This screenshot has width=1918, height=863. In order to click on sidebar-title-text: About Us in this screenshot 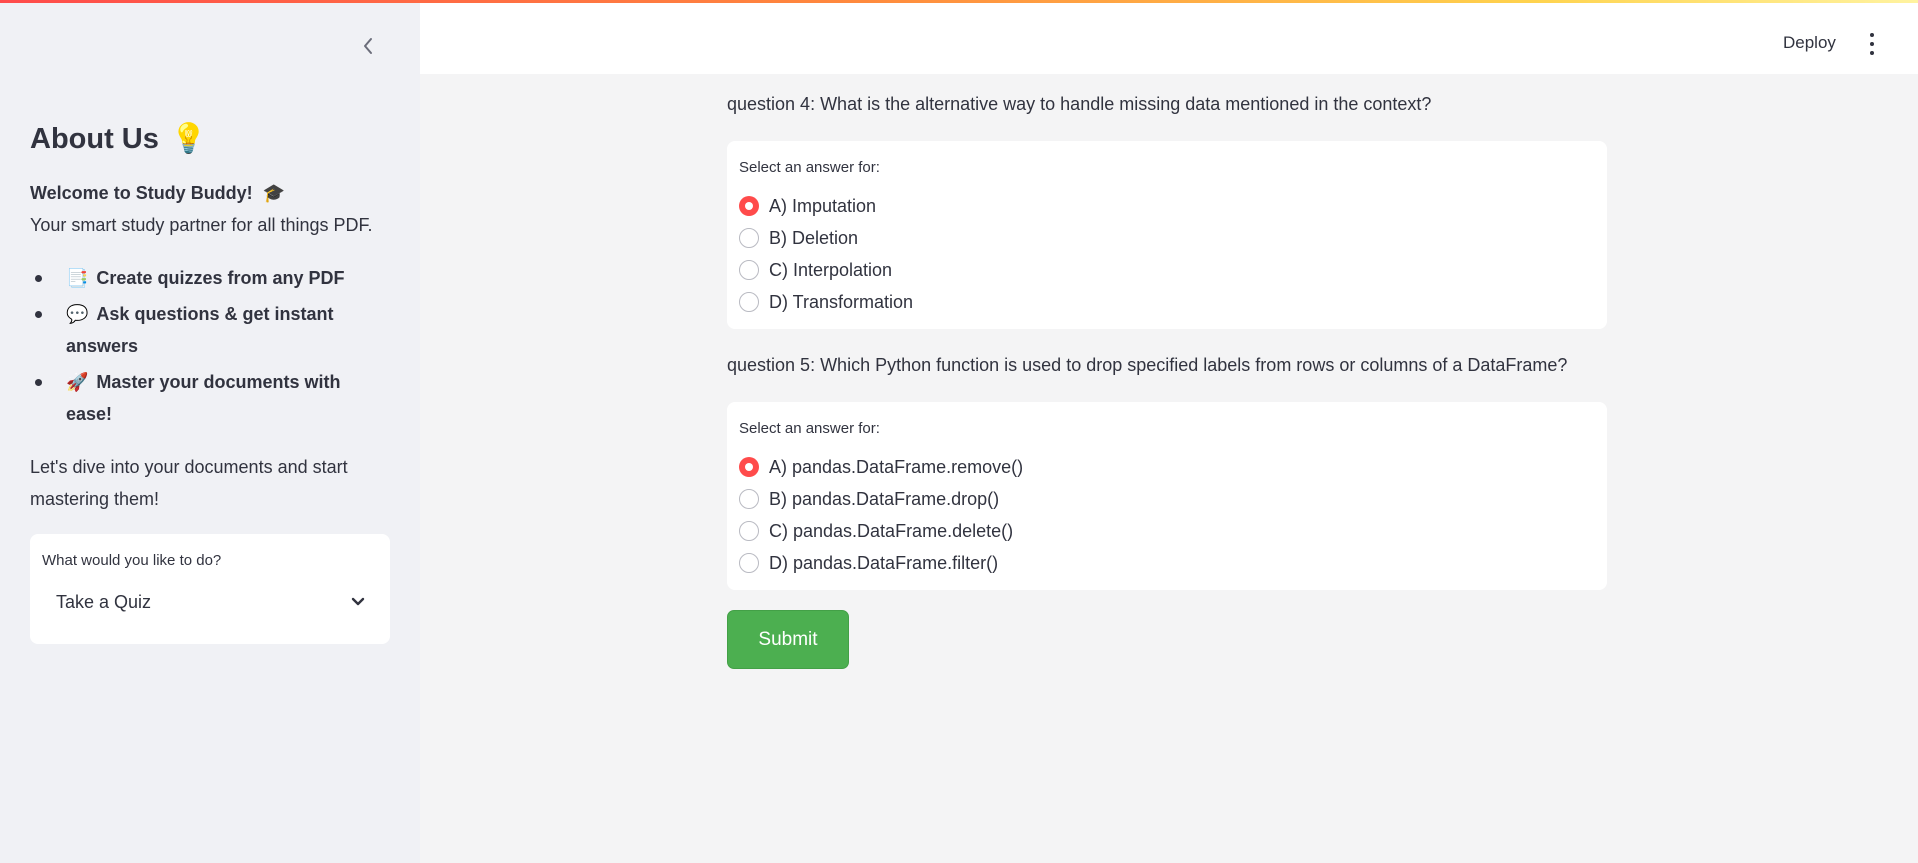, I will do `click(94, 138)`.